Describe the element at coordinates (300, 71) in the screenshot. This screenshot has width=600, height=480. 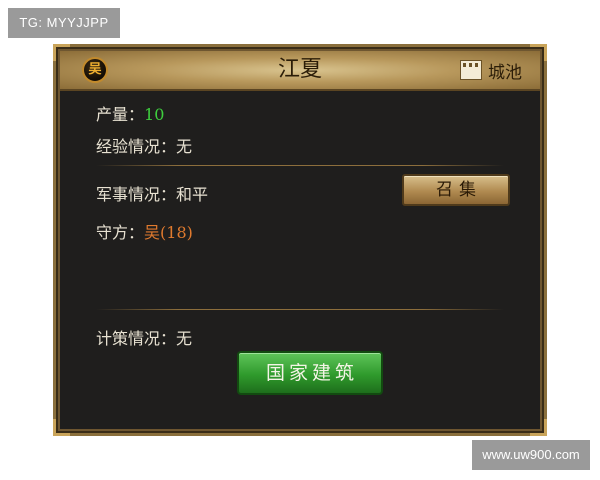
I see `panel-titlebar: 吴 江夏 城池` at that location.